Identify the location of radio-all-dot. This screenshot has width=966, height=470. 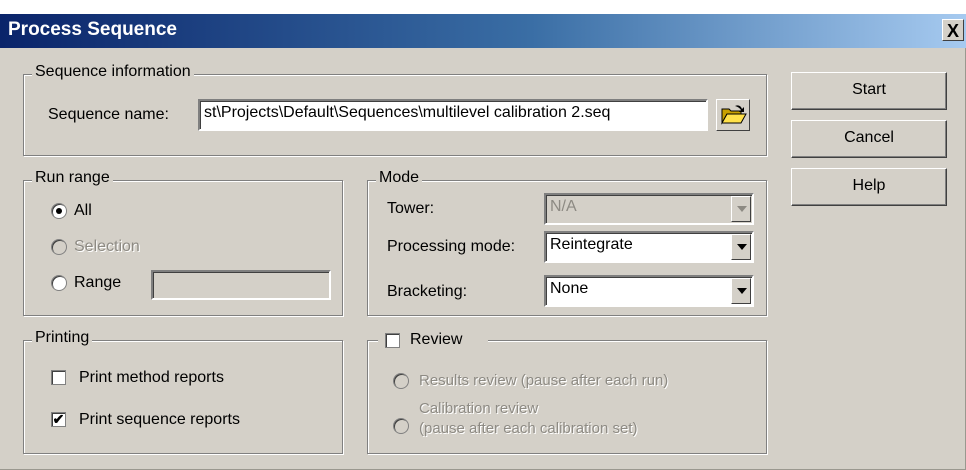
(59, 211).